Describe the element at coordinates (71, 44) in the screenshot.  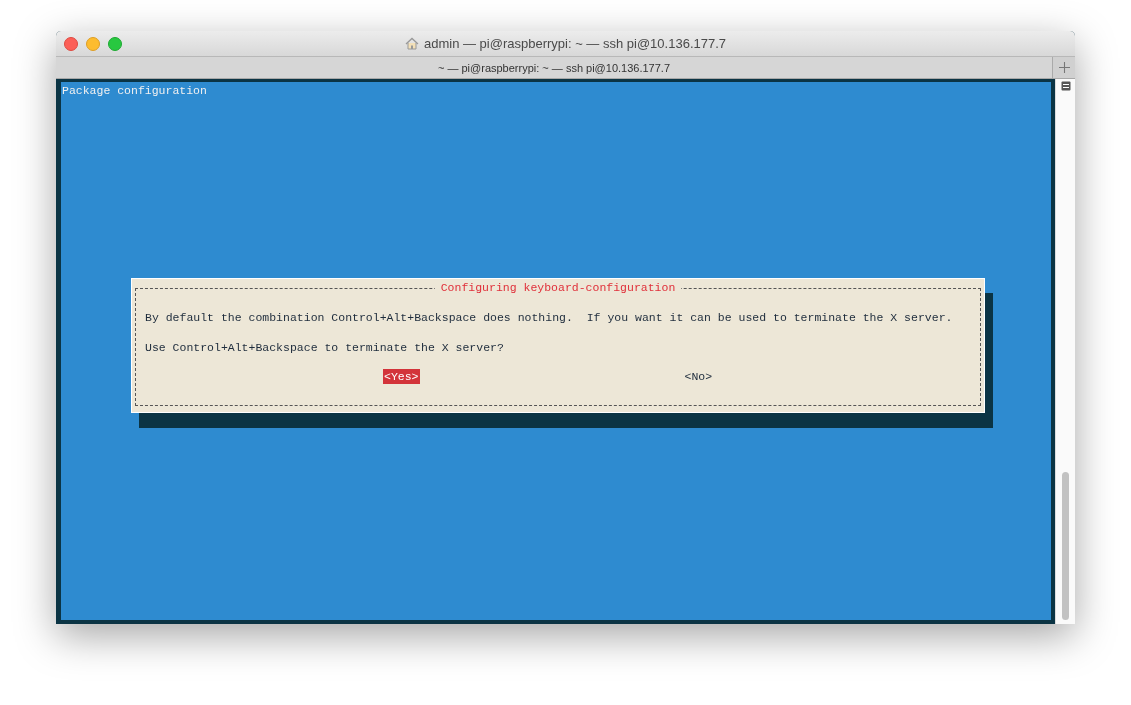
I see `close-button` at that location.